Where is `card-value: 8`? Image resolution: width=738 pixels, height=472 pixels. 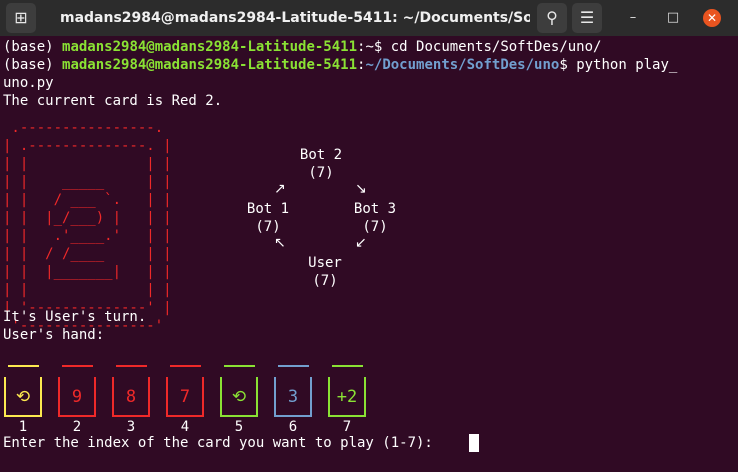 card-value: 8 is located at coordinates (131, 397).